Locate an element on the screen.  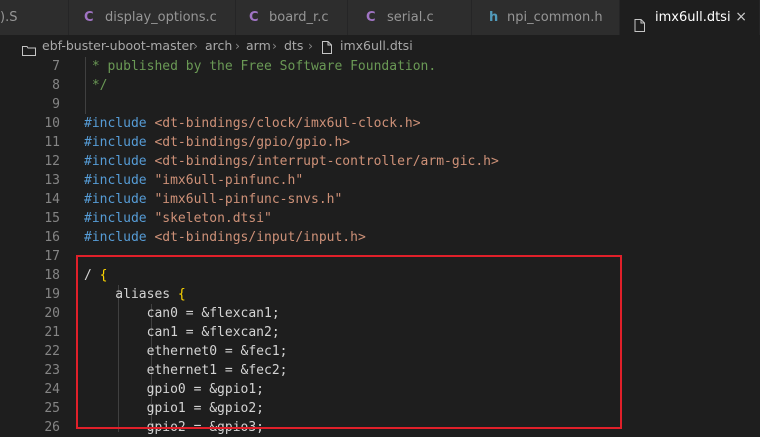
code-line: 25 gpio1 = &gpio2; is located at coordinates (380, 408).